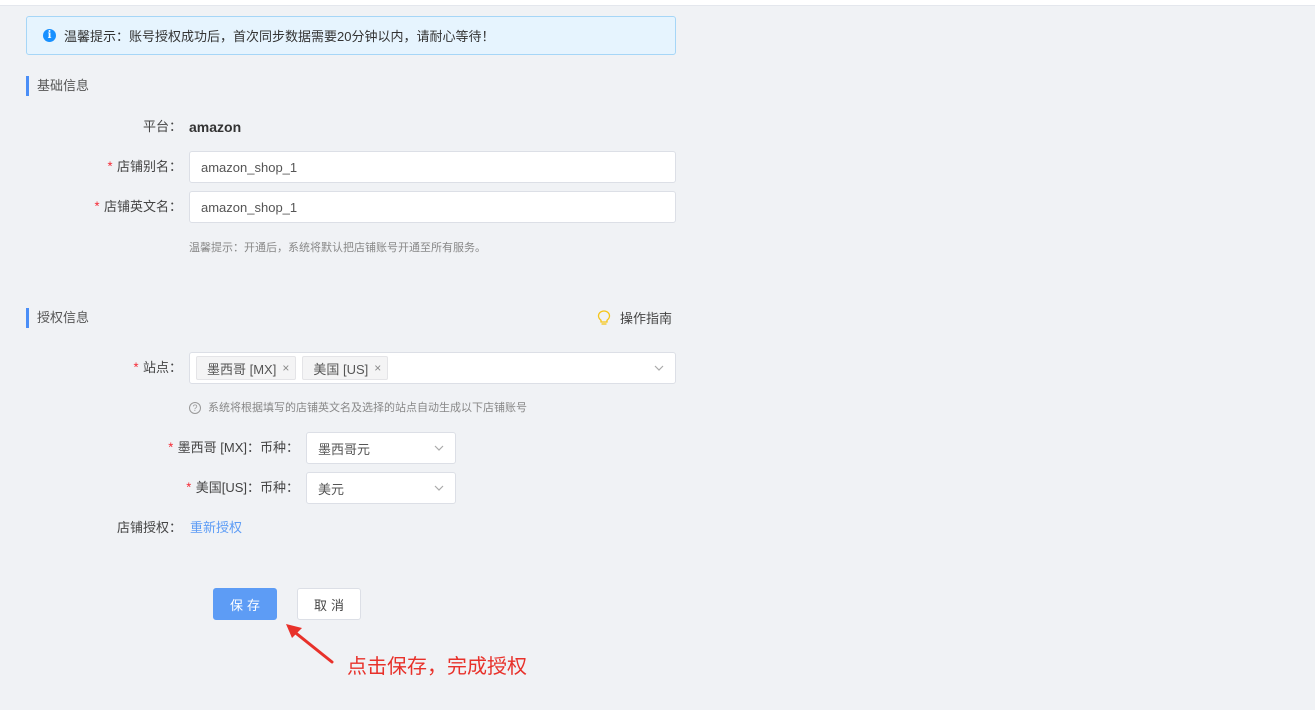 The height and width of the screenshot is (714, 1315). Describe the element at coordinates (215, 127) in the screenshot. I see `platform-value: amazon` at that location.